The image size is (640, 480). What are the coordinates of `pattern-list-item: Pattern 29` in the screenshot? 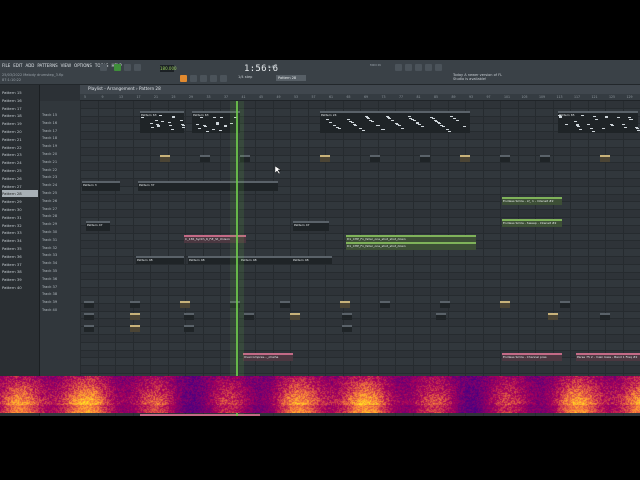 It's located at (20, 201).